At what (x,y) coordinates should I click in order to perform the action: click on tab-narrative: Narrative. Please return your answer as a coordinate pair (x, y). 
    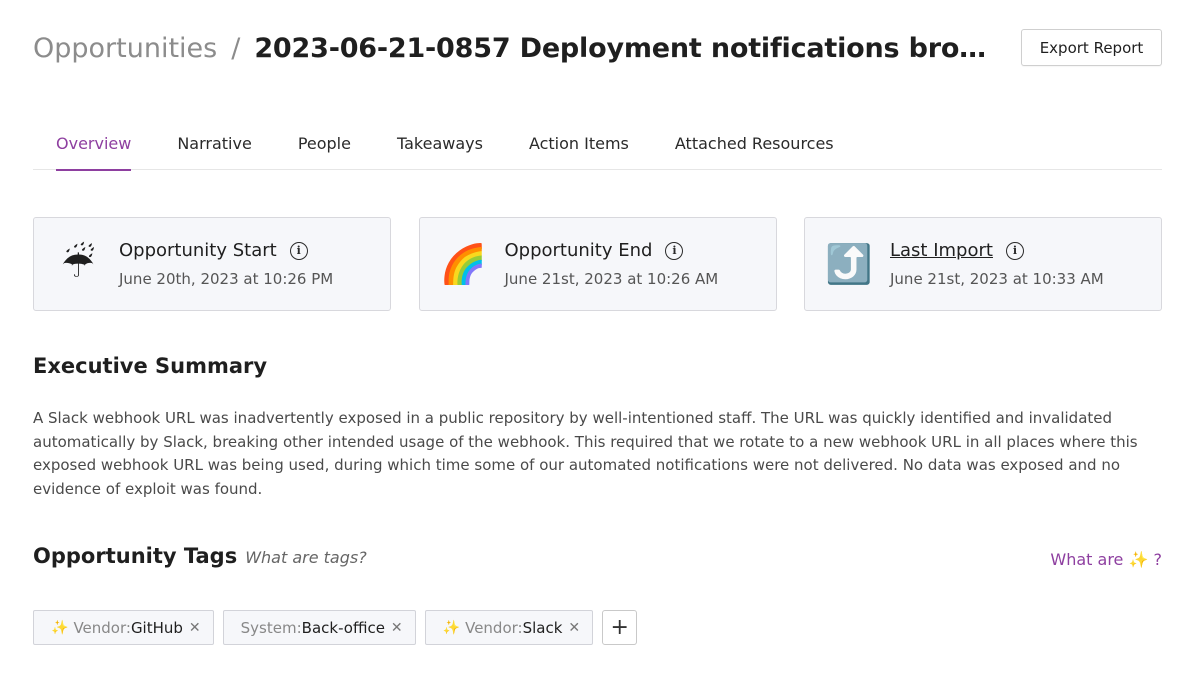
    Looking at the image, I should click on (214, 146).